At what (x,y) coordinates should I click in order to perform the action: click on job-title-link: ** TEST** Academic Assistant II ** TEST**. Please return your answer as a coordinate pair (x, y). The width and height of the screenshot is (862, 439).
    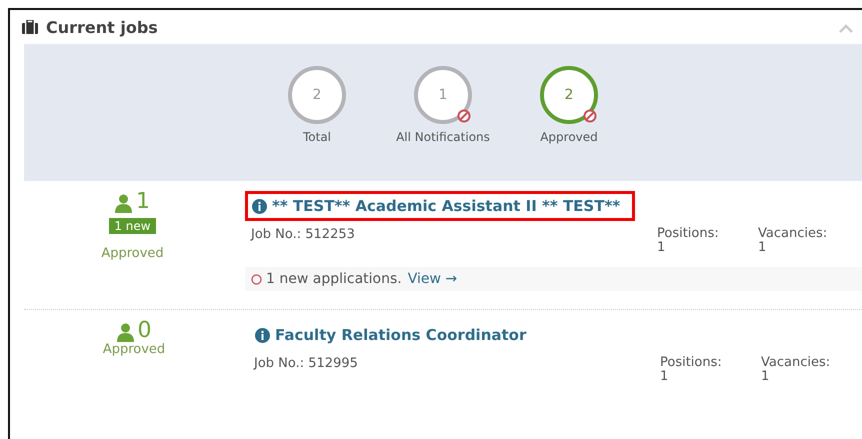
    Looking at the image, I should click on (440, 206).